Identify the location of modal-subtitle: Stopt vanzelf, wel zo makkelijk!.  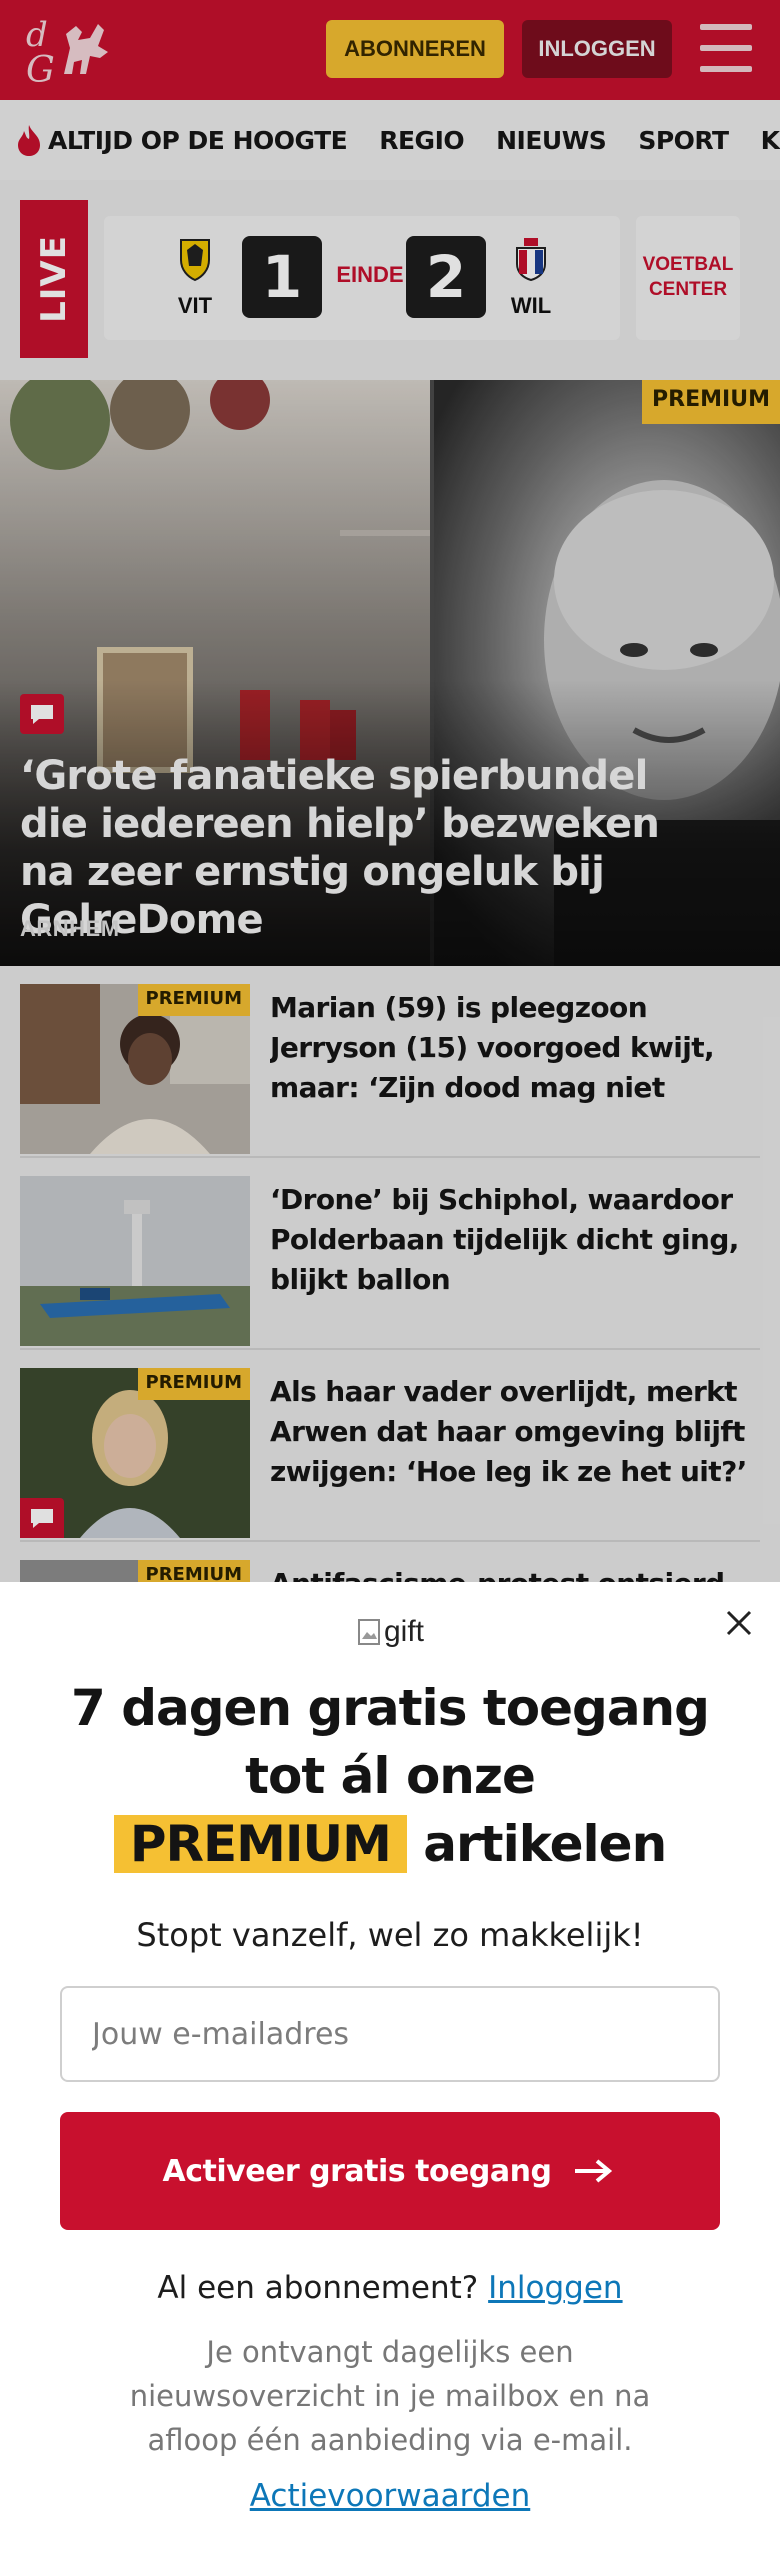
(390, 1935).